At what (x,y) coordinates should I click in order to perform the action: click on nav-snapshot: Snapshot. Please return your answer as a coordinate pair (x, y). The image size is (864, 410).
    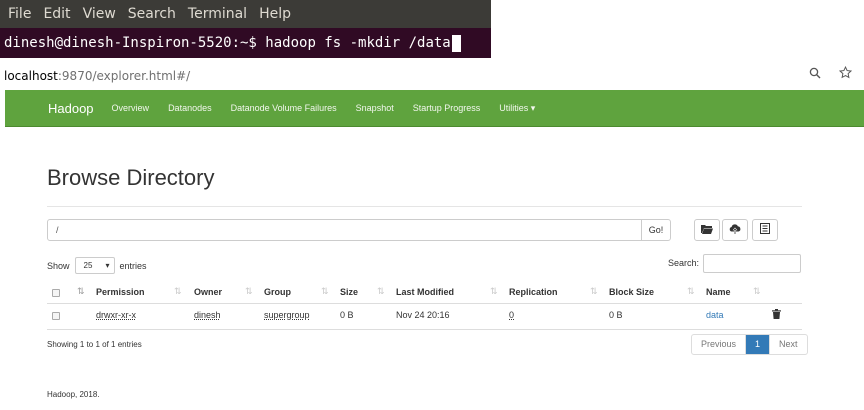
    Looking at the image, I should click on (375, 108).